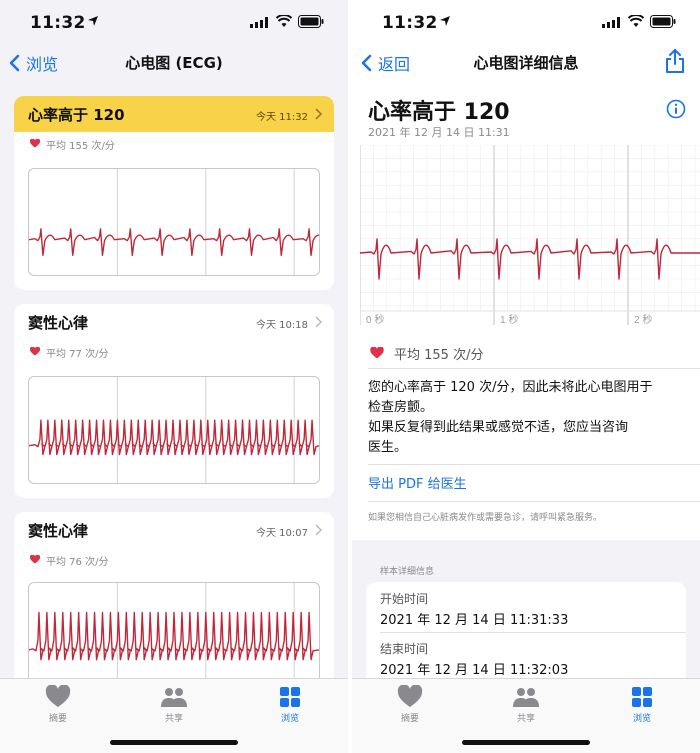 The image size is (700, 753). Describe the element at coordinates (77, 354) in the screenshot. I see `average-bpm: 平均 77 次/分` at that location.